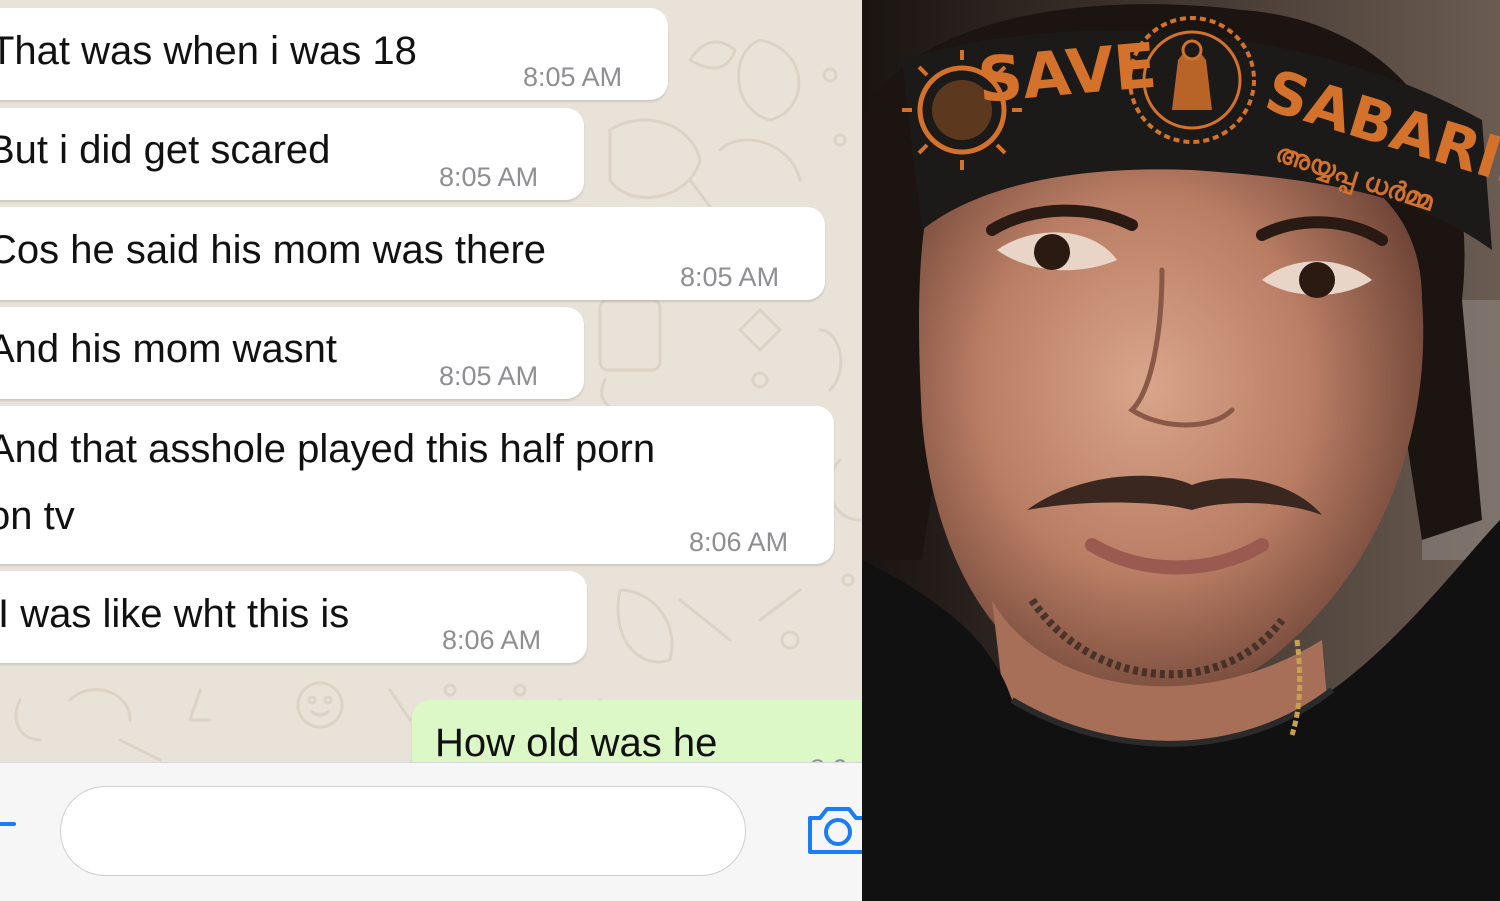  Describe the element at coordinates (208, 51) in the screenshot. I see `message-text: That was when i was 18` at that location.